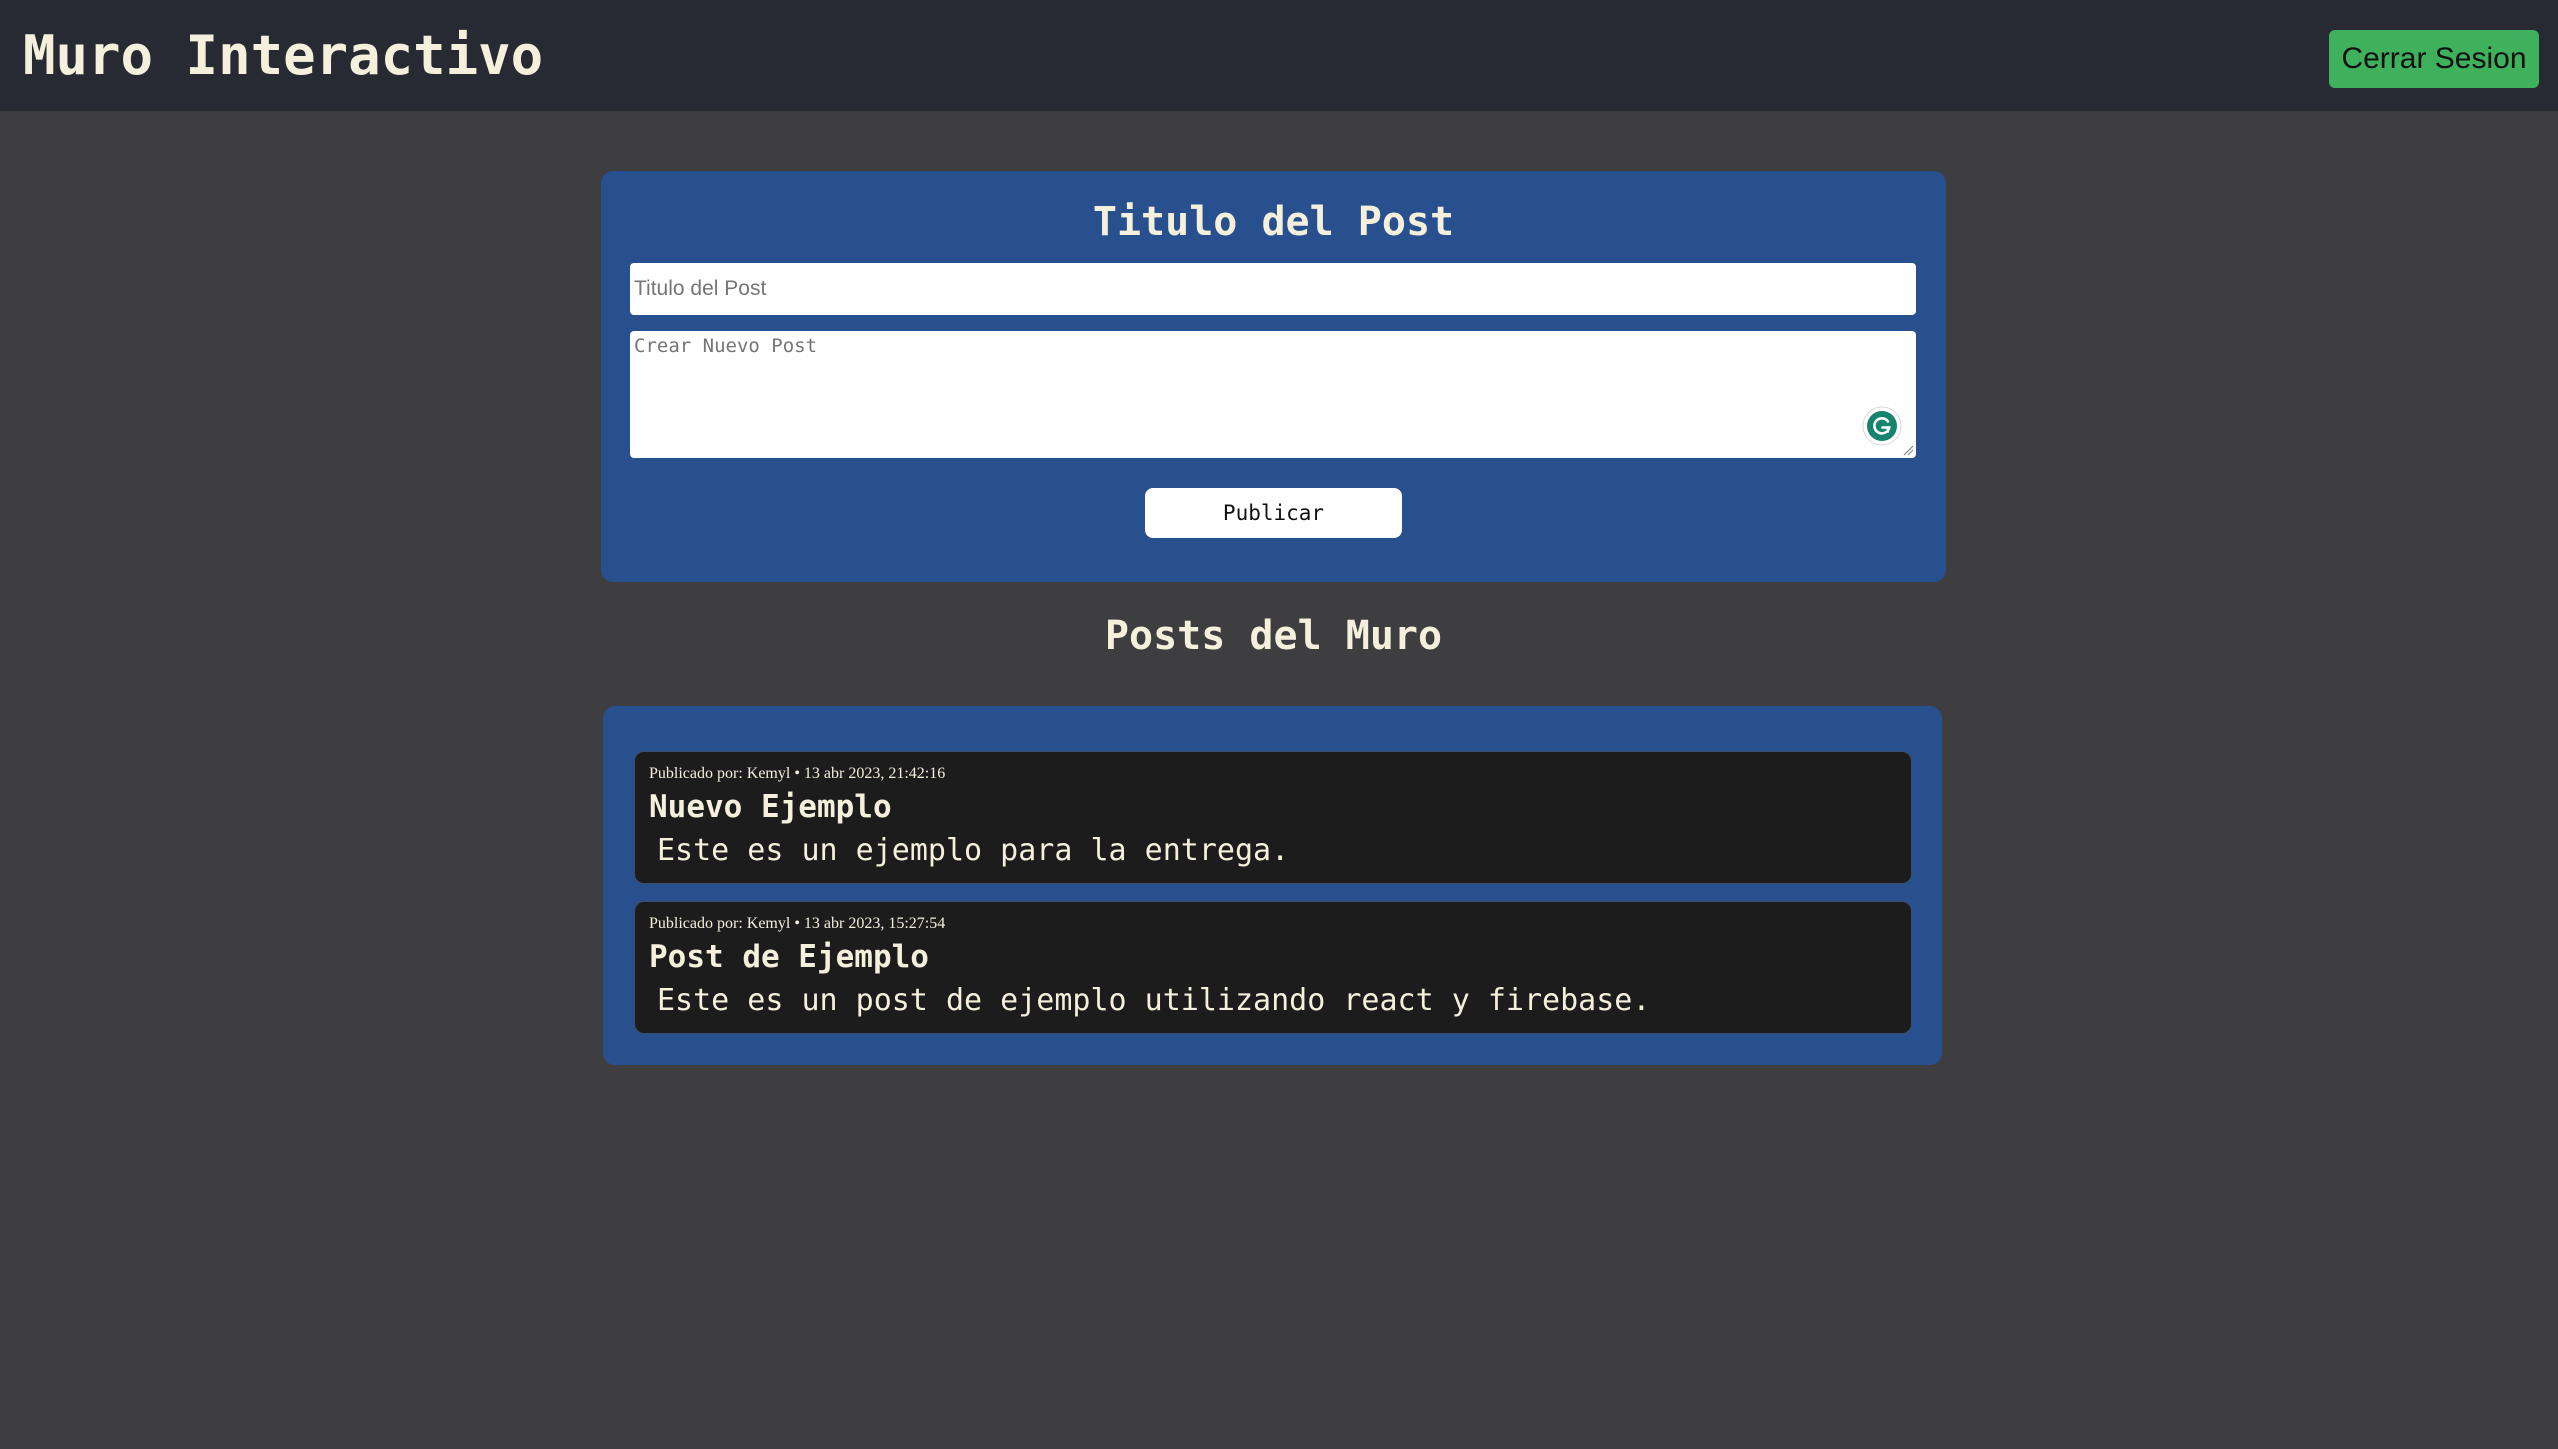  I want to click on top-bar: Muro Interactivo Cerrar Sesion, so click(1279, 55).